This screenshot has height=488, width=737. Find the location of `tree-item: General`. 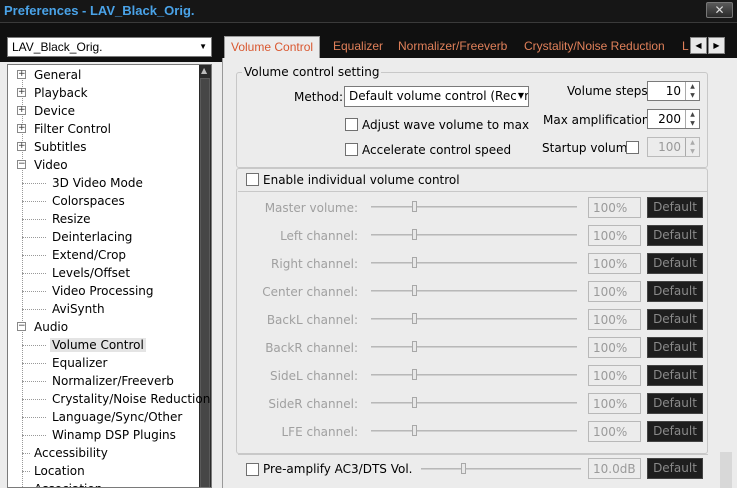

tree-item: General is located at coordinates (57, 75).